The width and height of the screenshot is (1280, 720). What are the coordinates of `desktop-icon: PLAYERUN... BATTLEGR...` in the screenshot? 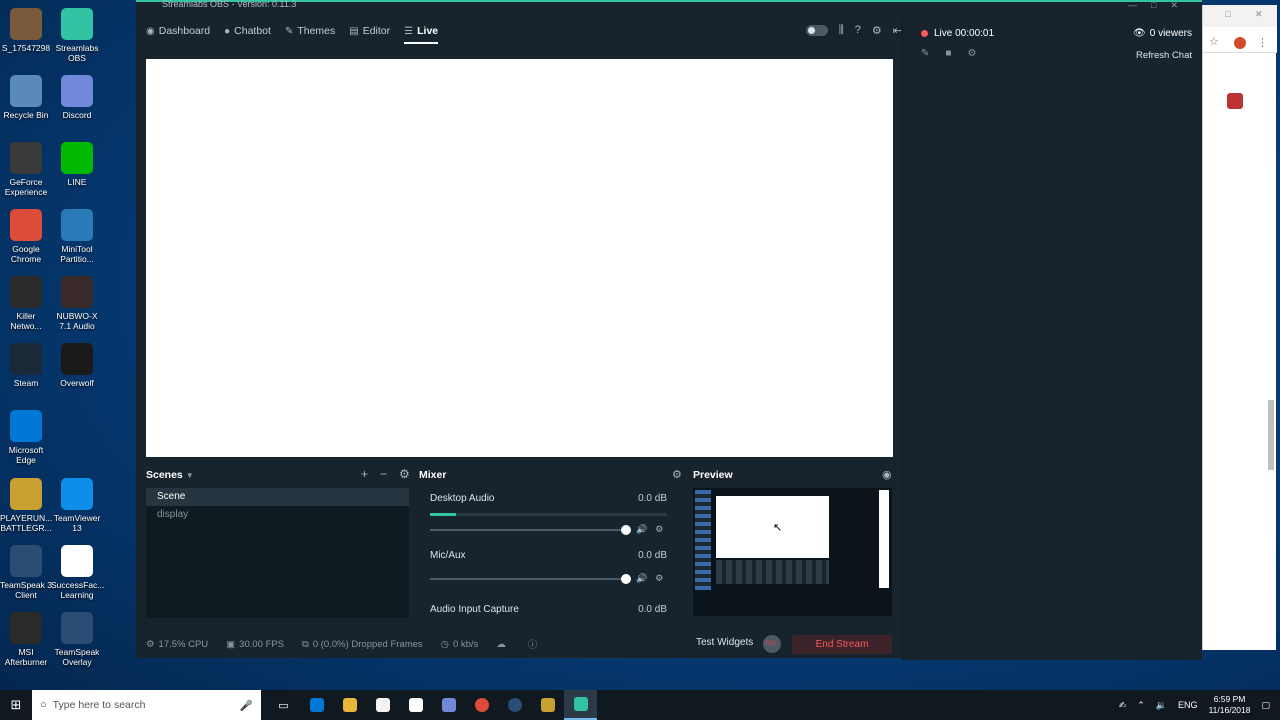 It's located at (26, 505).